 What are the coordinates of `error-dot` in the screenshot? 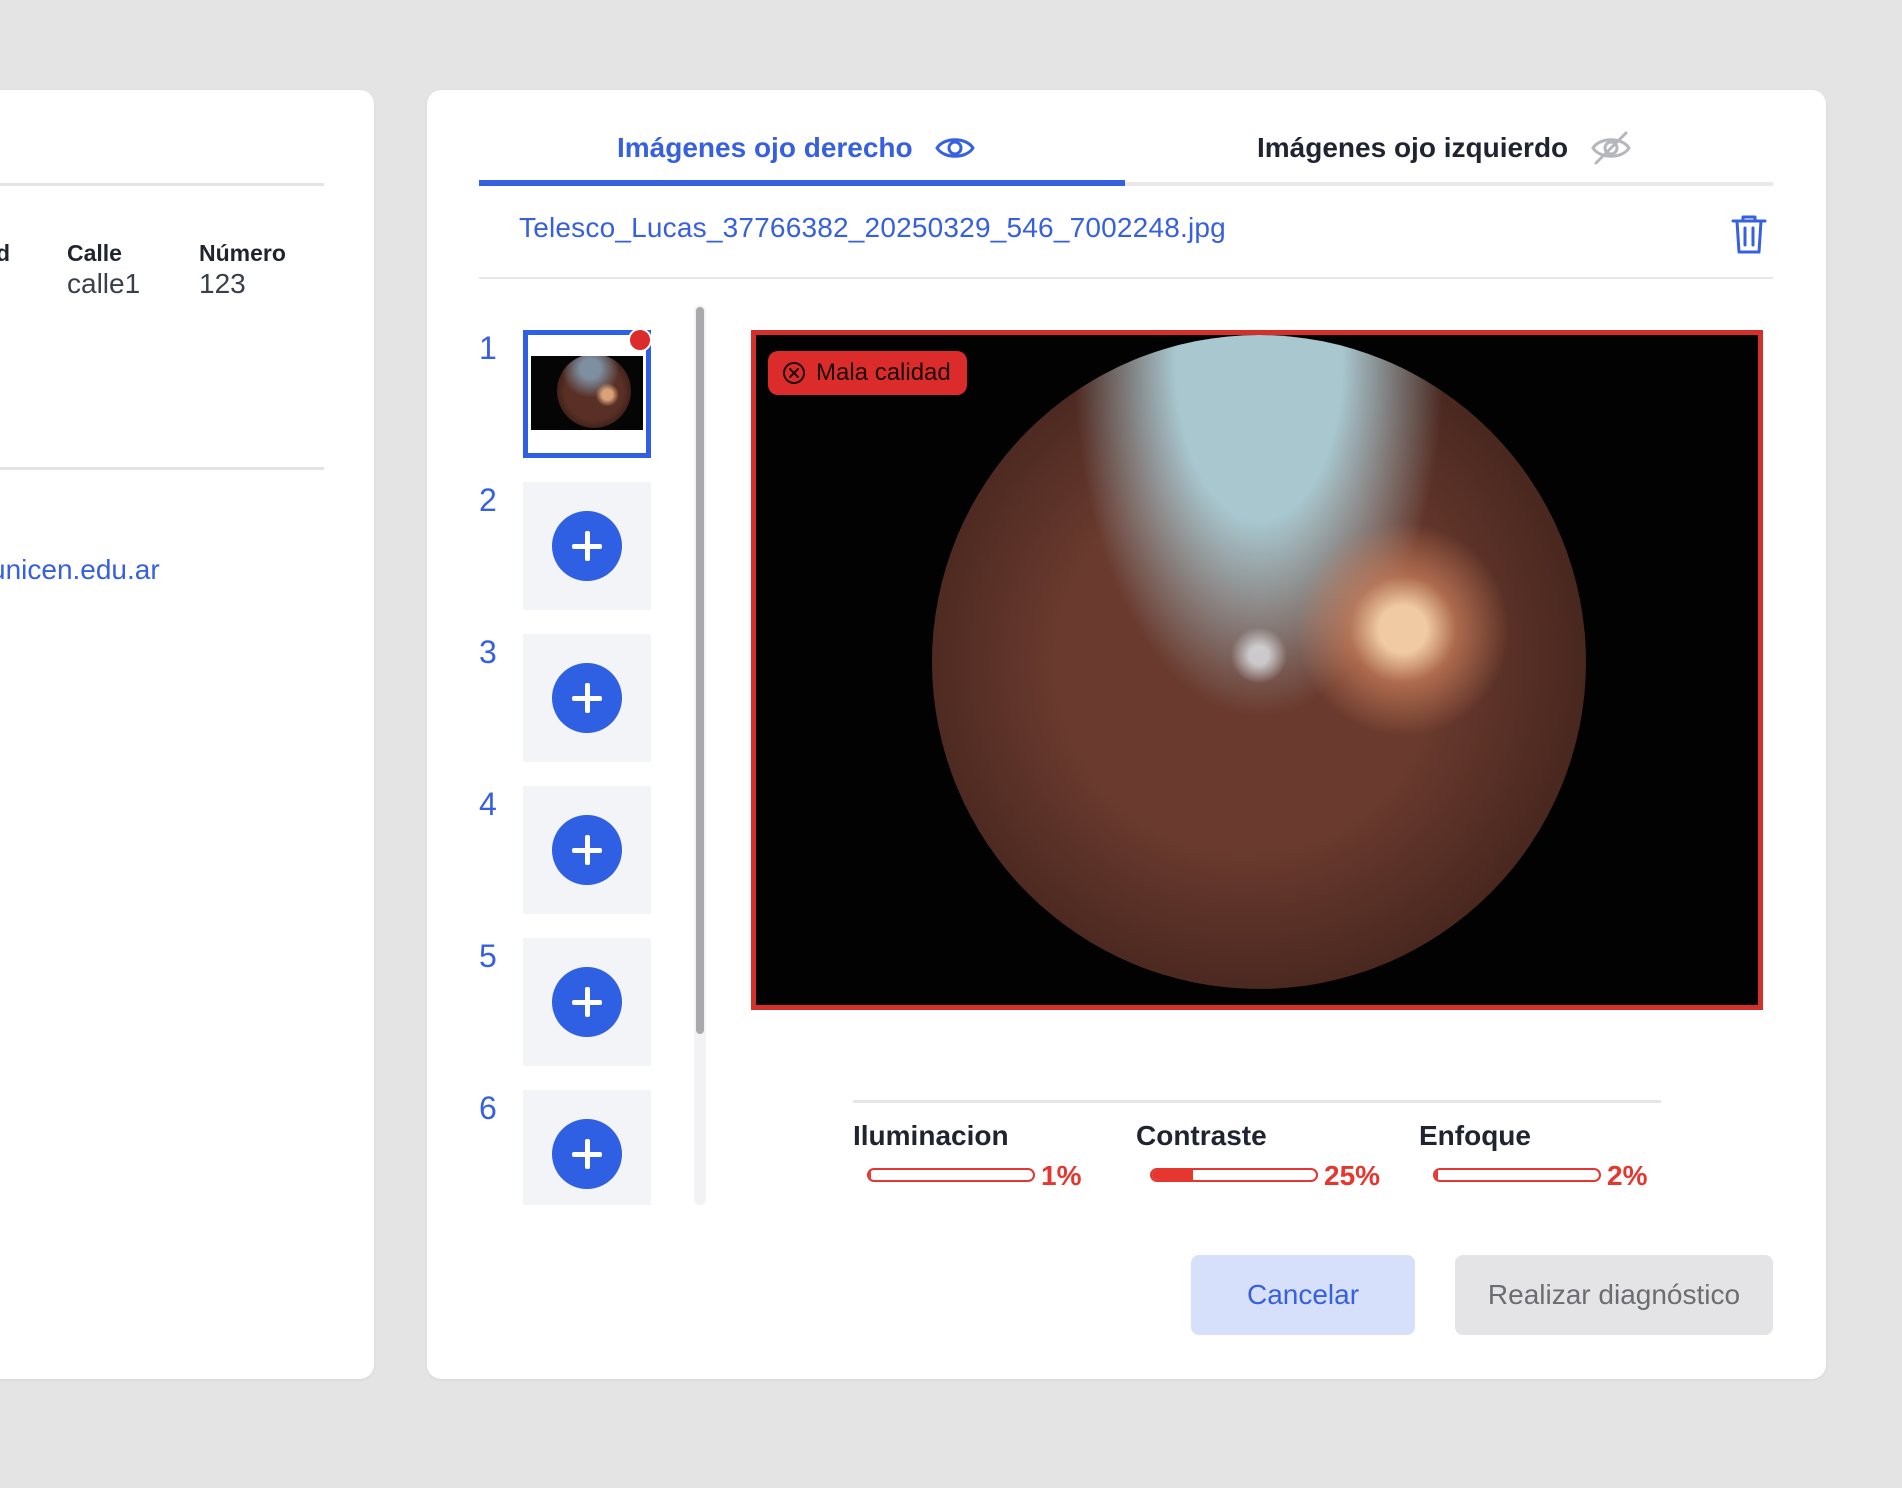 It's located at (640, 340).